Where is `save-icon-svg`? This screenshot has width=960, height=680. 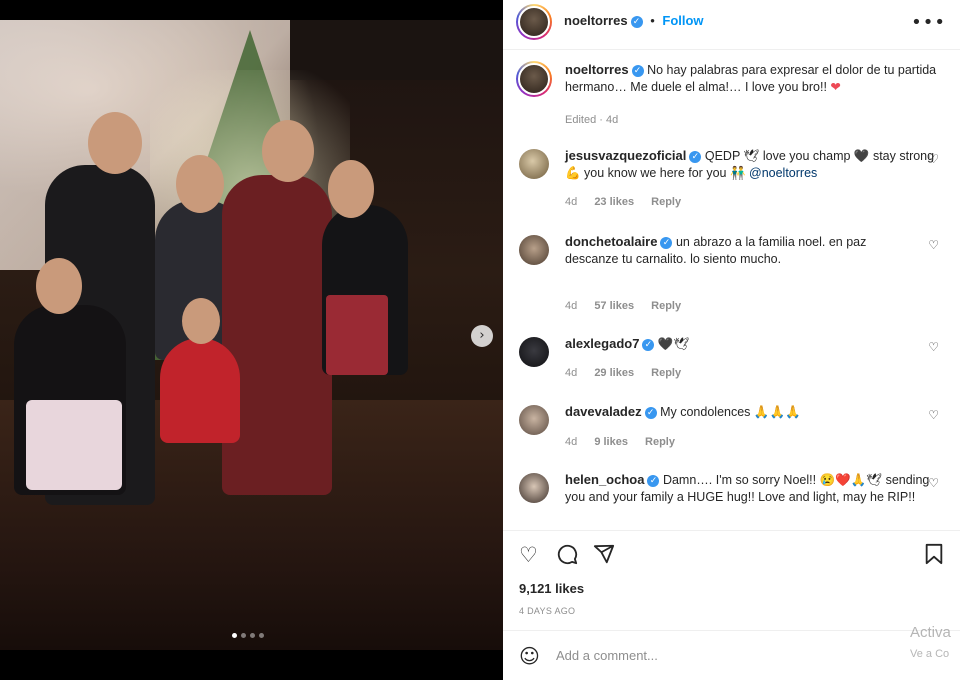
save-icon-svg is located at coordinates (934, 554).